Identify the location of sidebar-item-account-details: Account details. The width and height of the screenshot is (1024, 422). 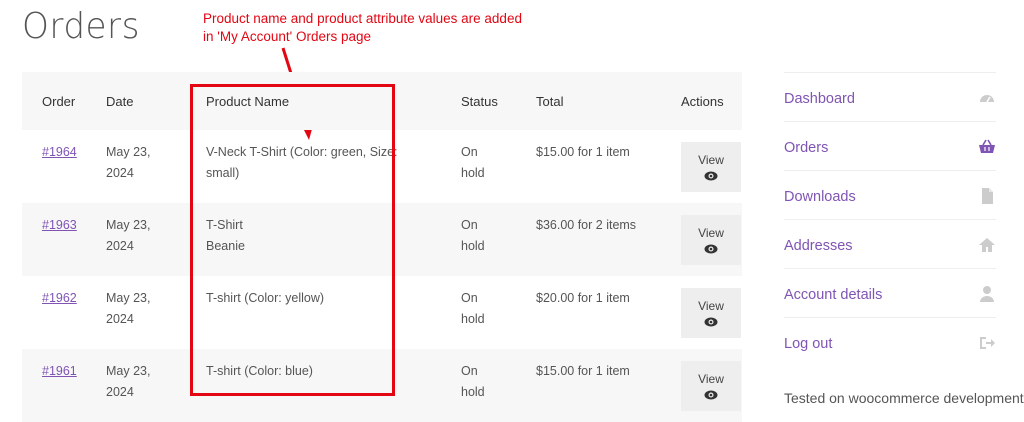
(890, 292).